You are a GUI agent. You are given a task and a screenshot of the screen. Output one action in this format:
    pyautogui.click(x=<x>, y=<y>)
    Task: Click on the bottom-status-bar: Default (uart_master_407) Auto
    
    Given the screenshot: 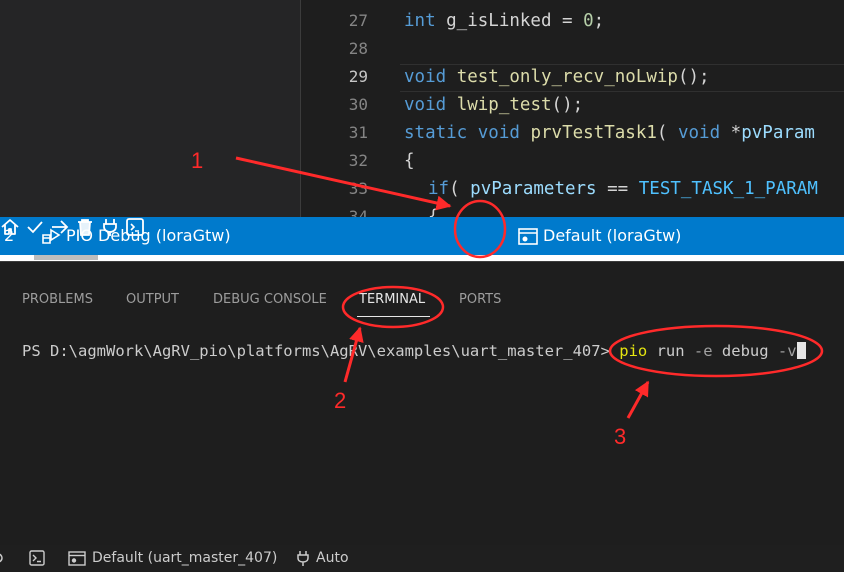 What is the action you would take?
    pyautogui.click(x=422, y=558)
    